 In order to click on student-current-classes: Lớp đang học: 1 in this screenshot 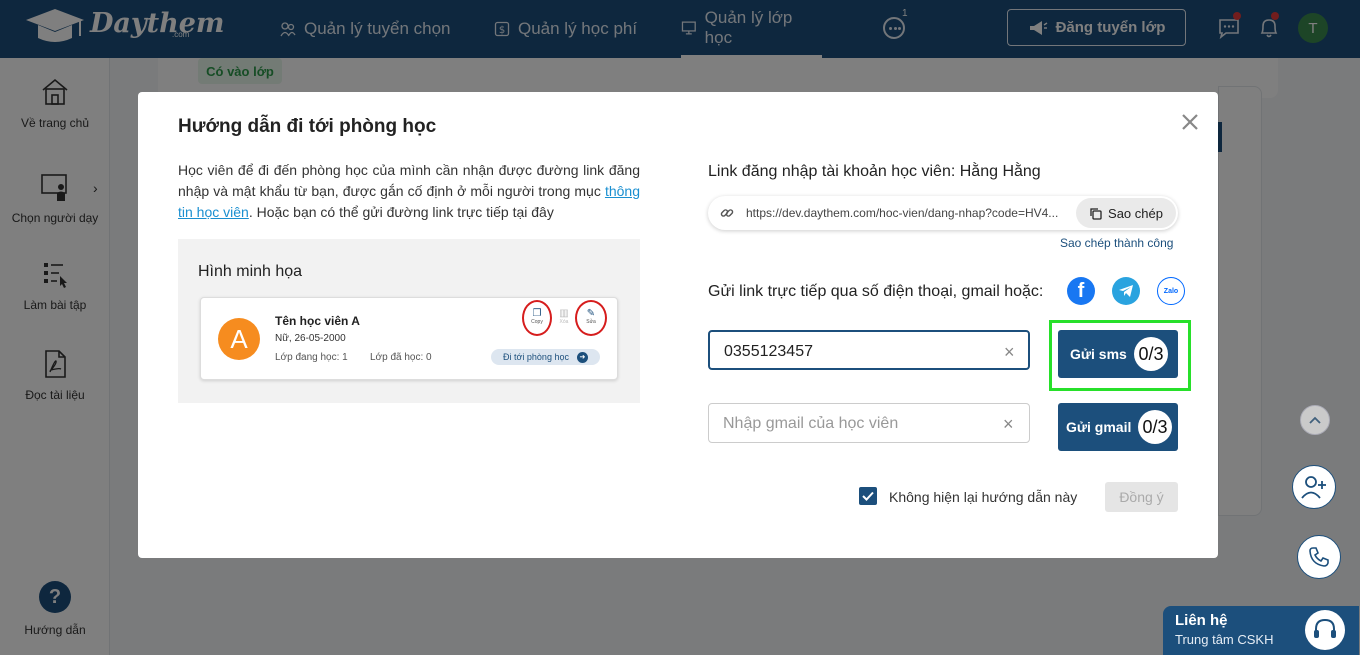, I will do `click(311, 357)`.